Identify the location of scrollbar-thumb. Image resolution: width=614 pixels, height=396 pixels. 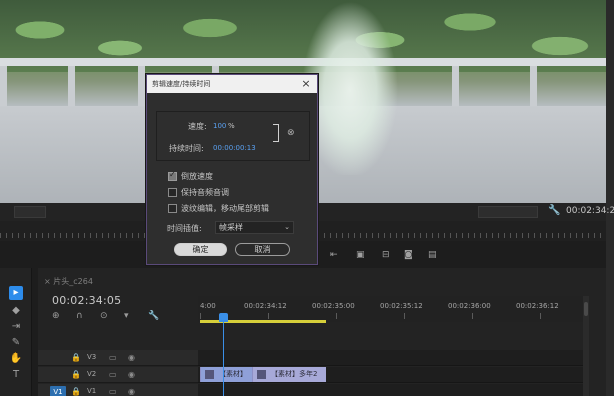
(586, 309).